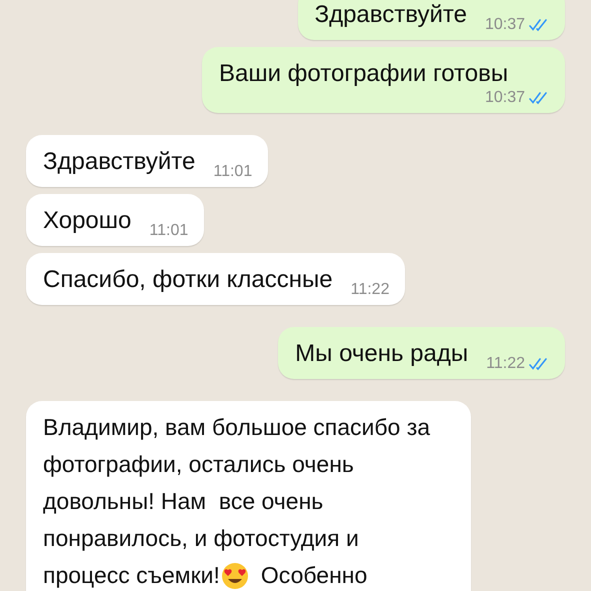 The width and height of the screenshot is (591, 591). I want to click on heart-eyes-emoji-icon, so click(234, 576).